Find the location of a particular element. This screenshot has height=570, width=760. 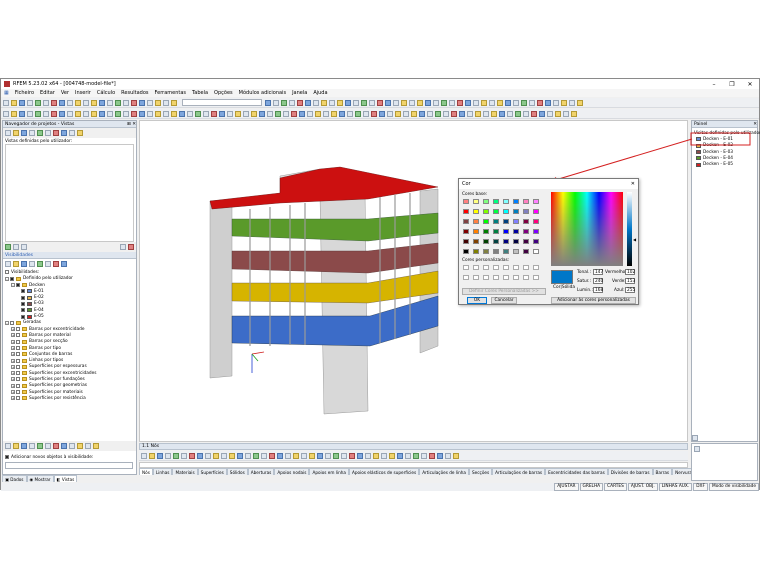

solid-color-label: Cor|Sólida is located at coordinates (564, 287).